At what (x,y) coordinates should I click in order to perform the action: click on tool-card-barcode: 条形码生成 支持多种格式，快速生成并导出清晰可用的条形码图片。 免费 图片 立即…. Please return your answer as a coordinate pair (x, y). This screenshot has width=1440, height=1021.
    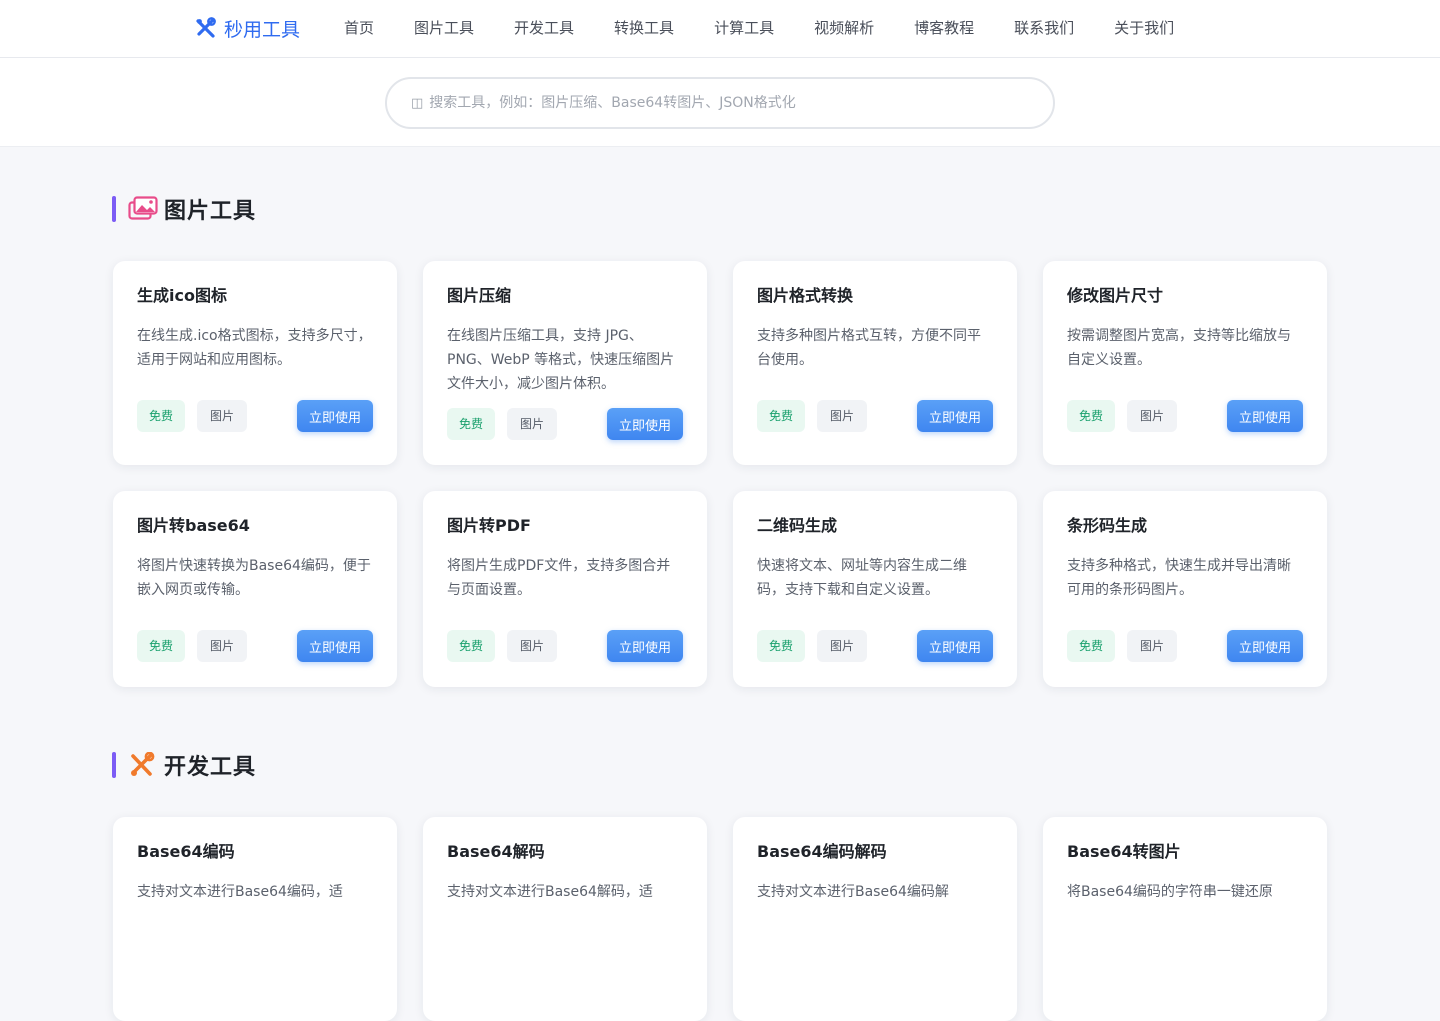
    Looking at the image, I should click on (1185, 589).